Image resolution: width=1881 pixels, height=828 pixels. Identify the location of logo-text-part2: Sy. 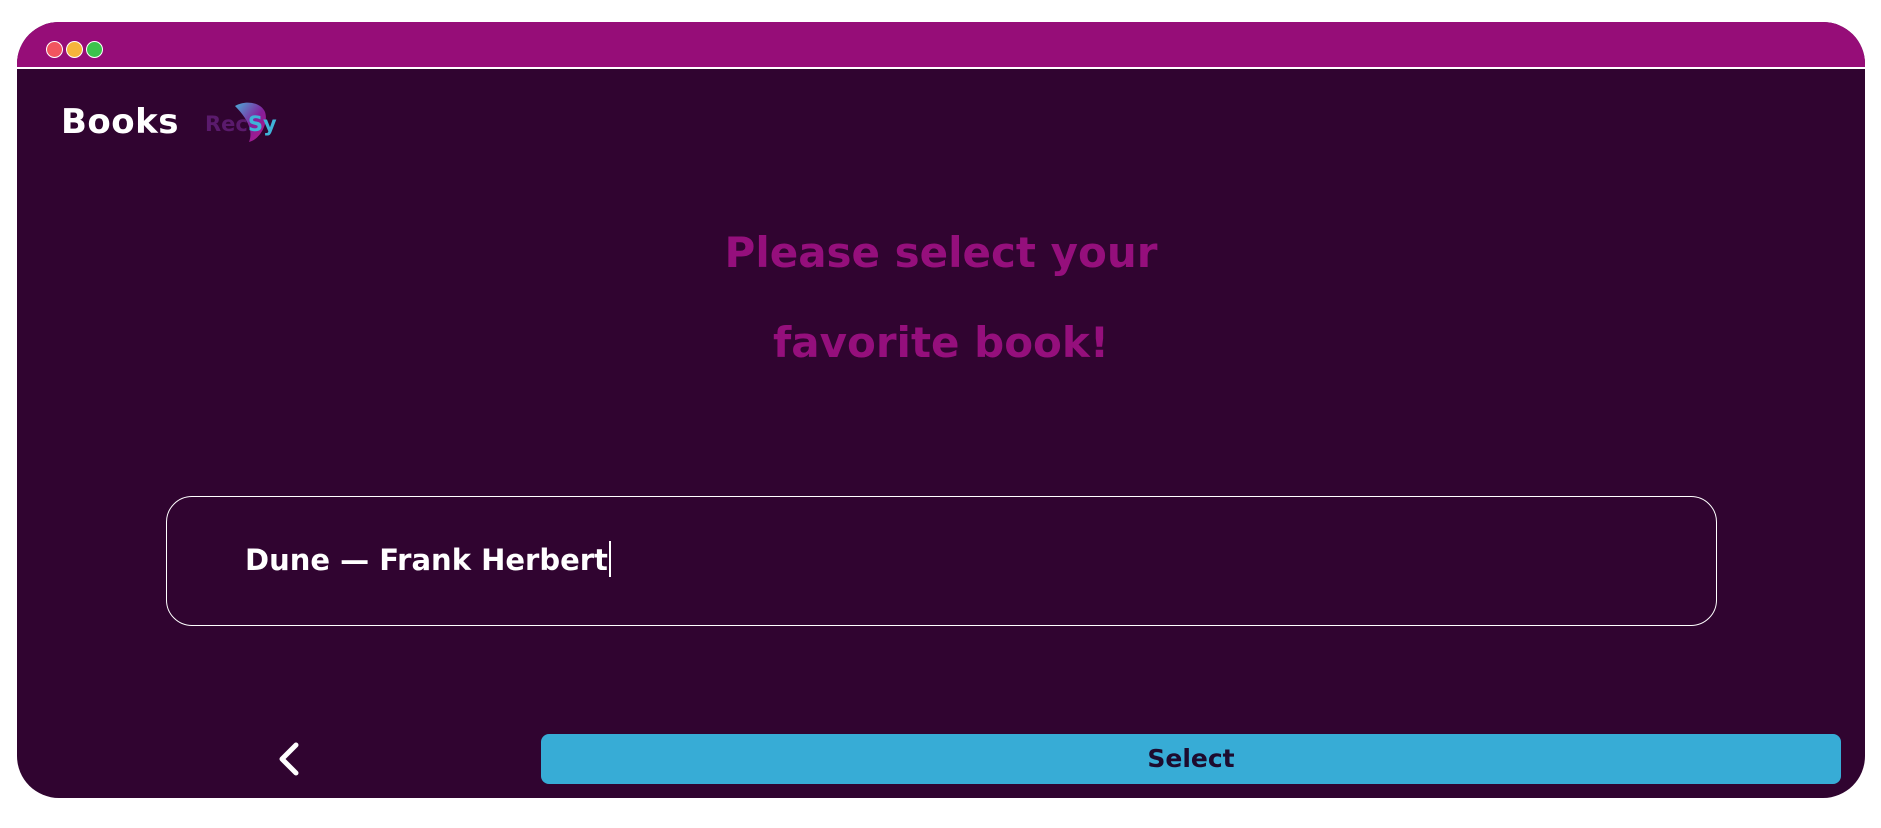
(262, 124).